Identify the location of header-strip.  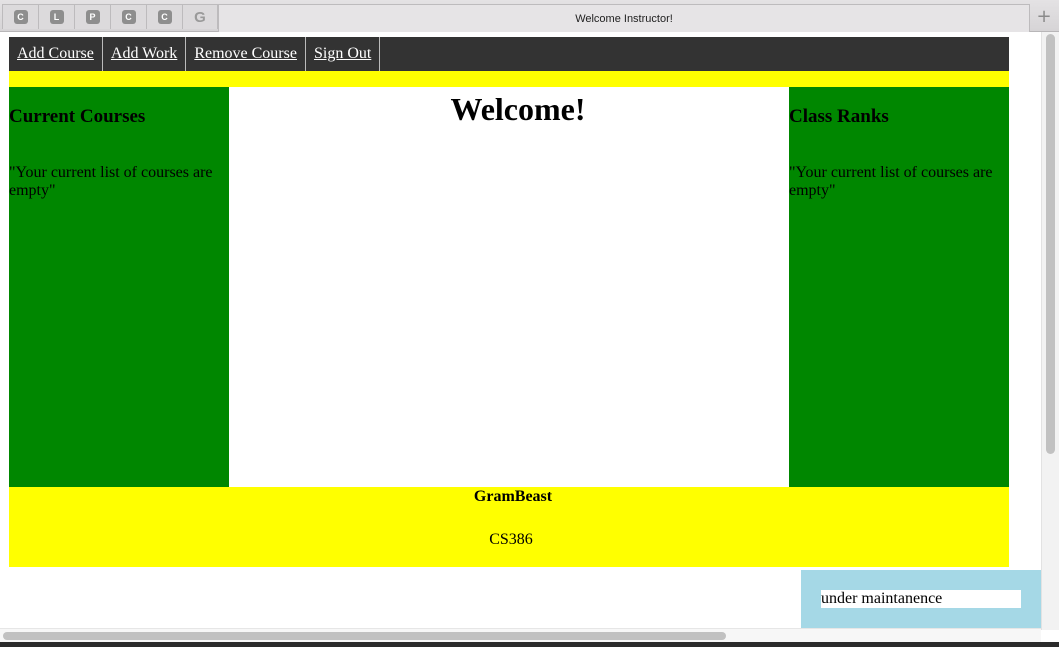
(509, 79).